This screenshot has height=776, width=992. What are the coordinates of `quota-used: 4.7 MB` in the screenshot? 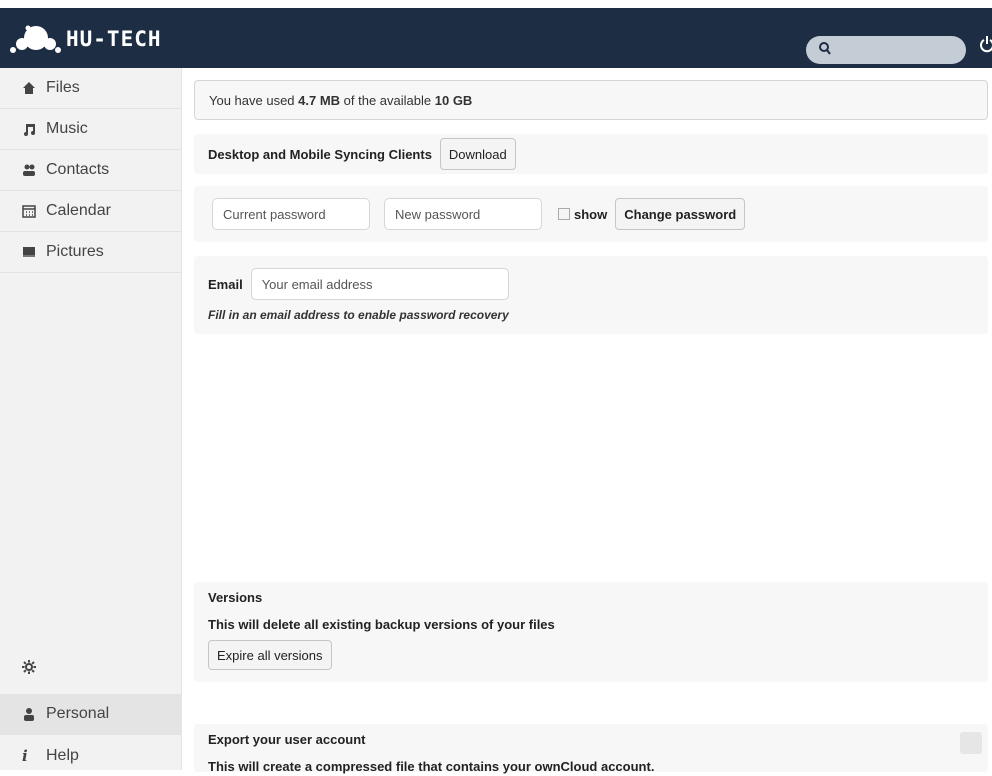 It's located at (319, 100).